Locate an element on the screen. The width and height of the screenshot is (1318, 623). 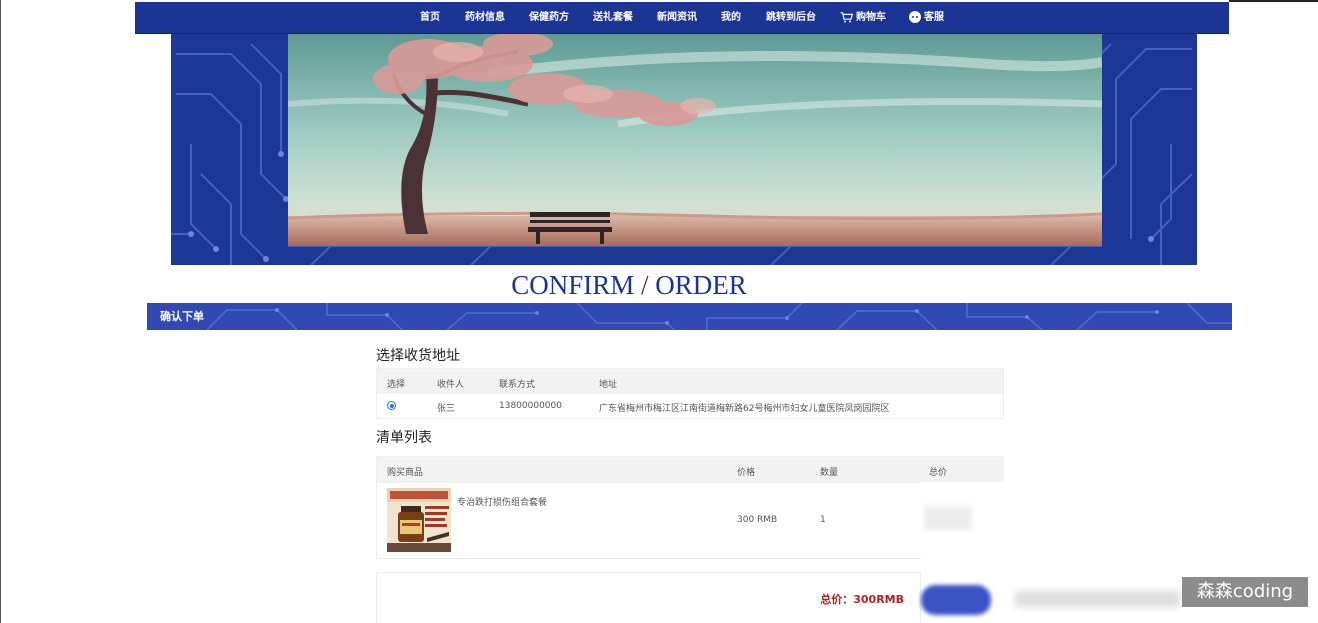
section-bar: 确认下单 is located at coordinates (689, 316).